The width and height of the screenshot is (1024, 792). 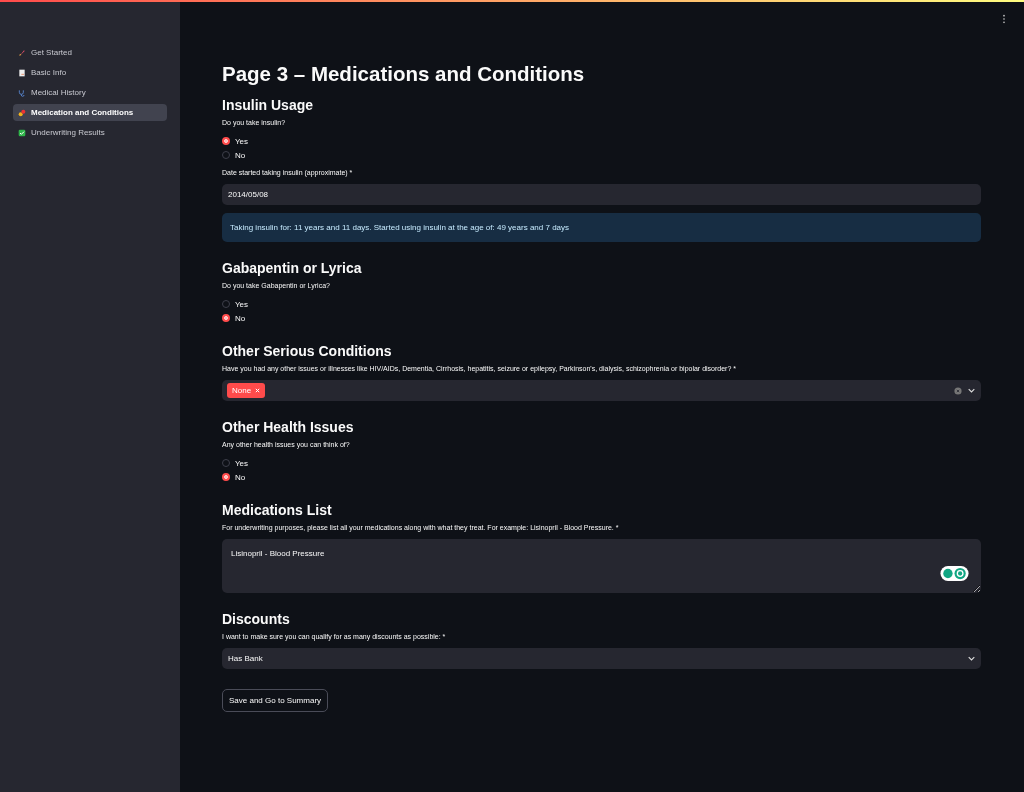 I want to click on menu-icon, so click(x=1004, y=19).